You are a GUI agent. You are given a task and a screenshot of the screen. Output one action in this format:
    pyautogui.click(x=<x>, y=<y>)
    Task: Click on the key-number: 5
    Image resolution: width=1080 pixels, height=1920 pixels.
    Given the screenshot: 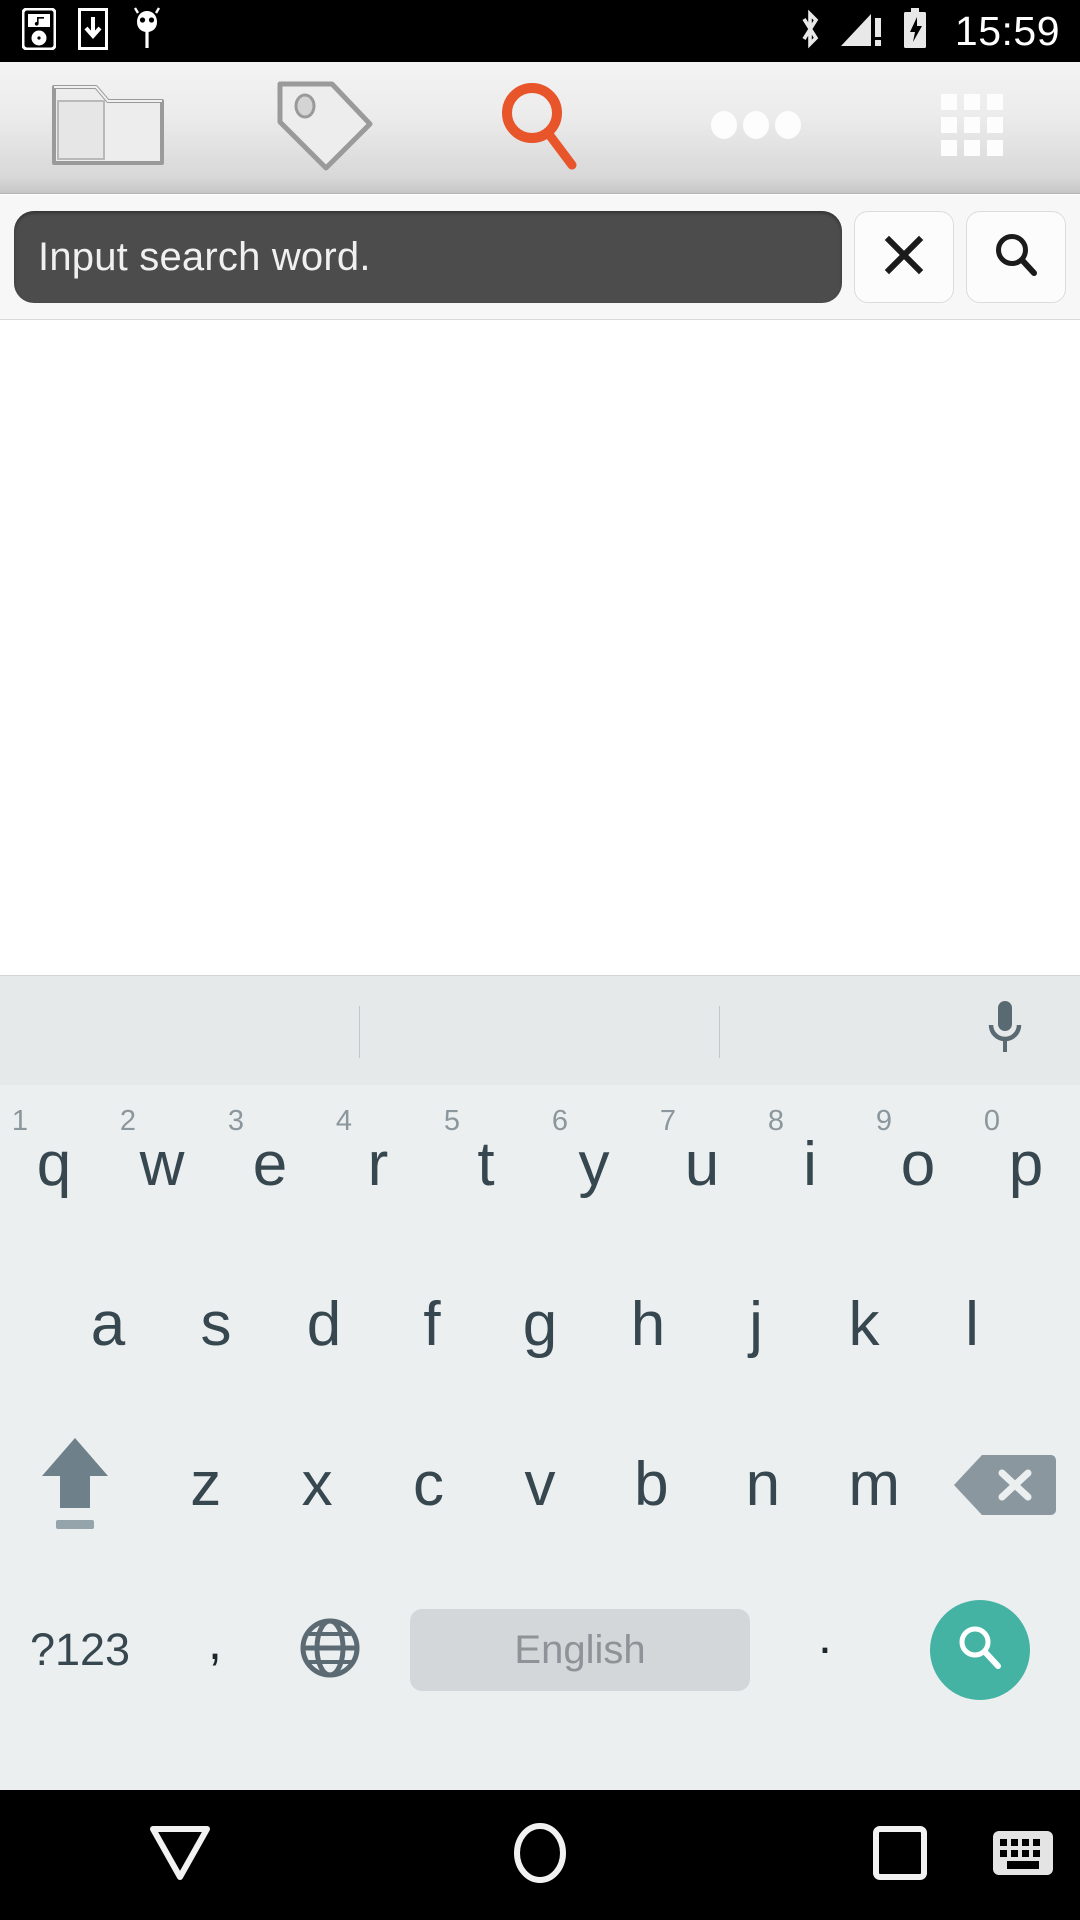 What is the action you would take?
    pyautogui.click(x=452, y=1121)
    